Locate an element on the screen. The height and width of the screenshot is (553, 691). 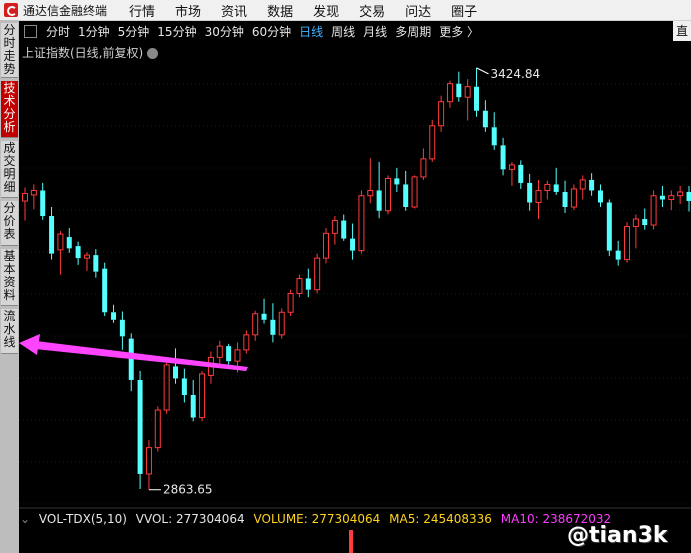
indicator-name: VOL-TDX(5,10) is located at coordinates (83, 519).